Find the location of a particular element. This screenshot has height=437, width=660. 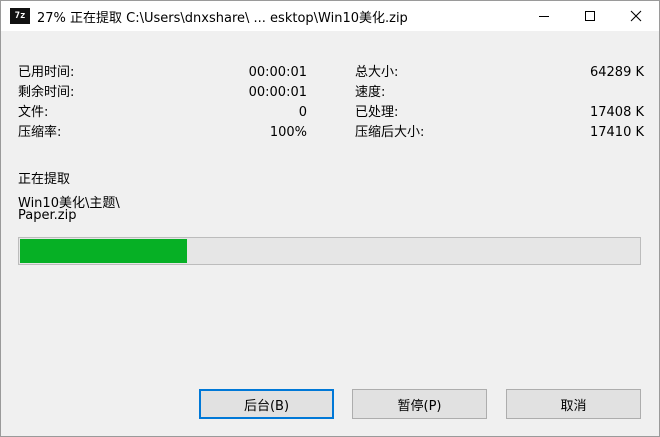

window-controls is located at coordinates (590, 16).